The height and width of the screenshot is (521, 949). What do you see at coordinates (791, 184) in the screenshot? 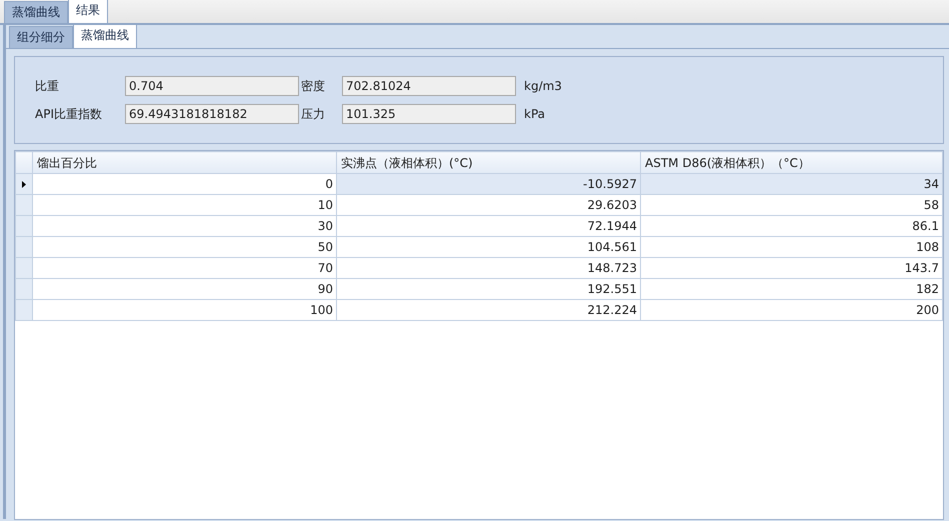
I see `table-cell: 34` at bounding box center [791, 184].